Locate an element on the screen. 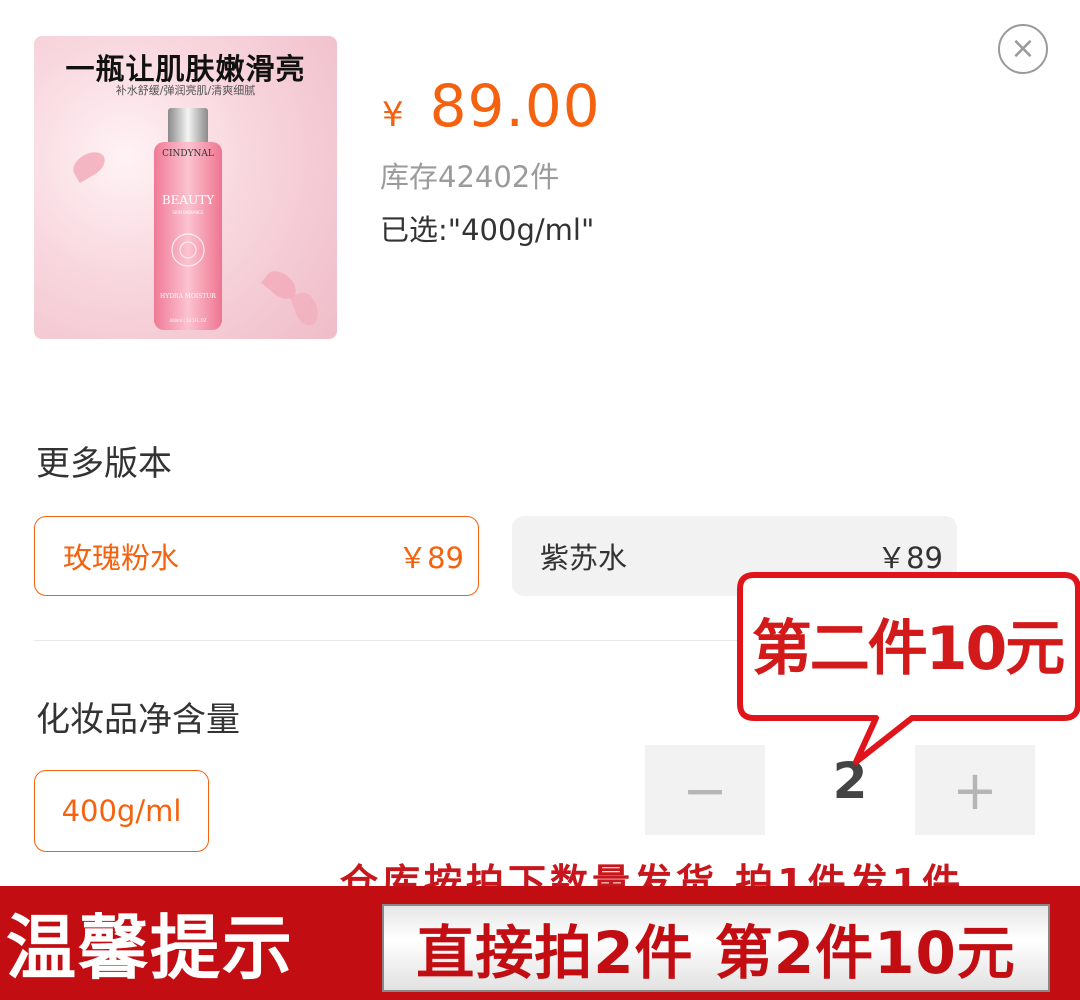 The width and height of the screenshot is (1080, 1000). version-option-rose: 玫瑰粉水 ￥89 is located at coordinates (256, 556).